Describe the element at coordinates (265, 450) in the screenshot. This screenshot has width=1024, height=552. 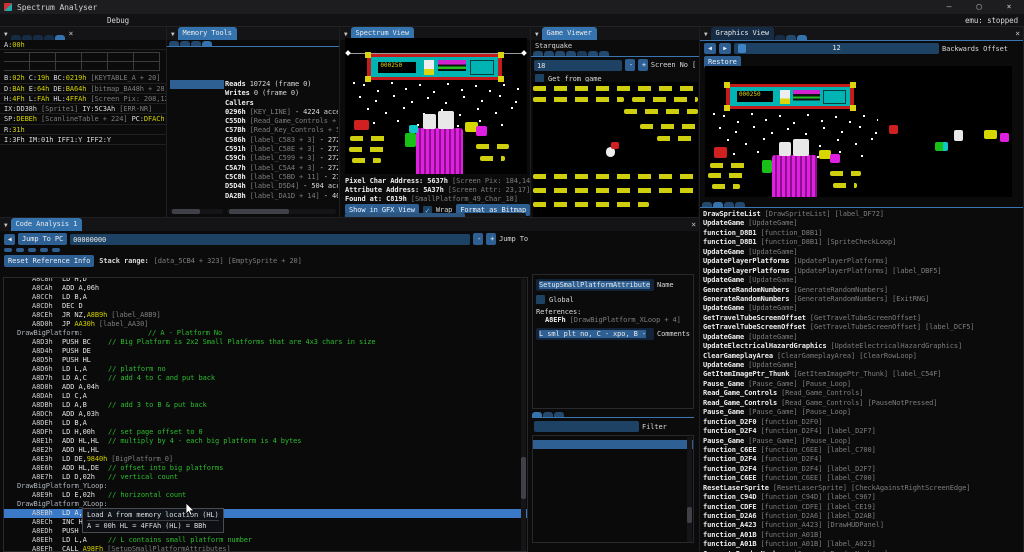
I see `disasm-row: A8E2h ADD HL,HL` at that location.